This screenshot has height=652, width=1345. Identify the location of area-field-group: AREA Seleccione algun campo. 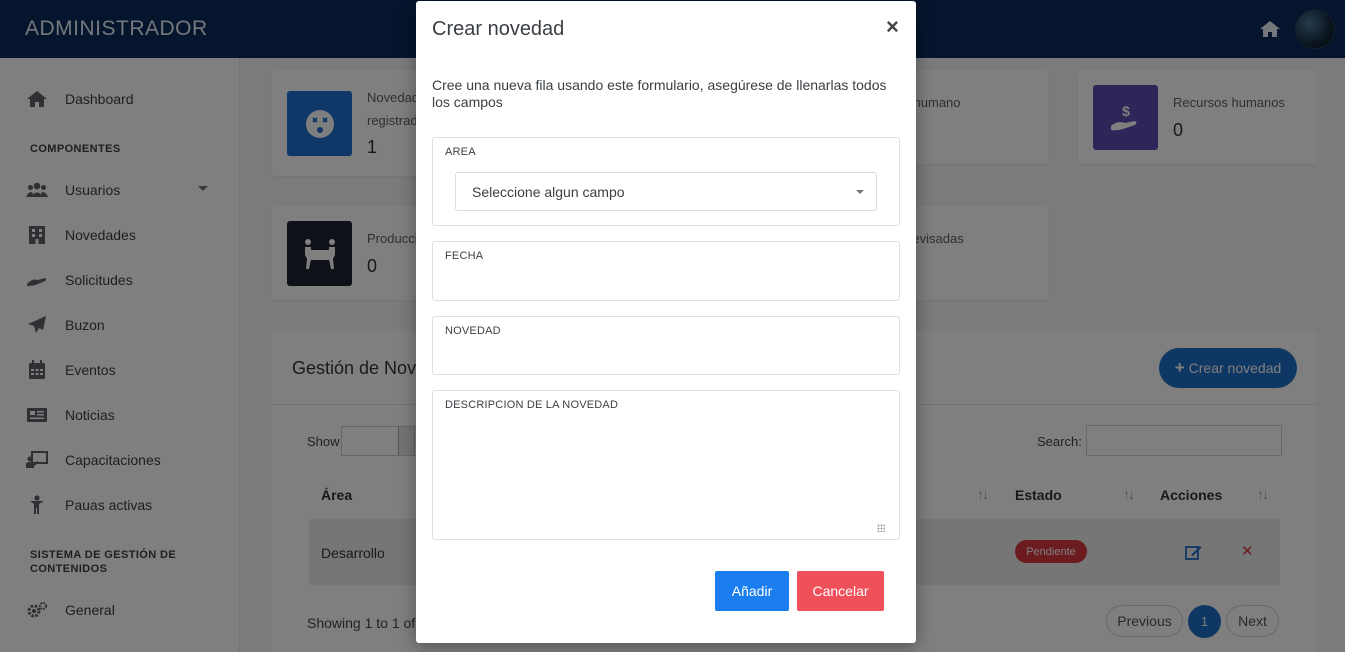
(666, 181).